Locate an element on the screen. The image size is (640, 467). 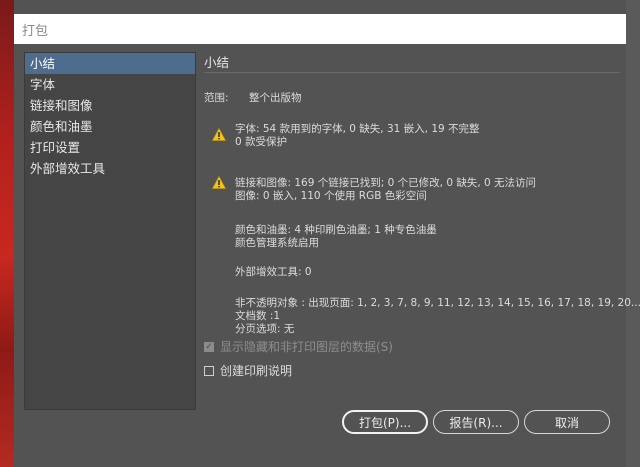
sidebar-item-summary: 小结 is located at coordinates (110, 63).